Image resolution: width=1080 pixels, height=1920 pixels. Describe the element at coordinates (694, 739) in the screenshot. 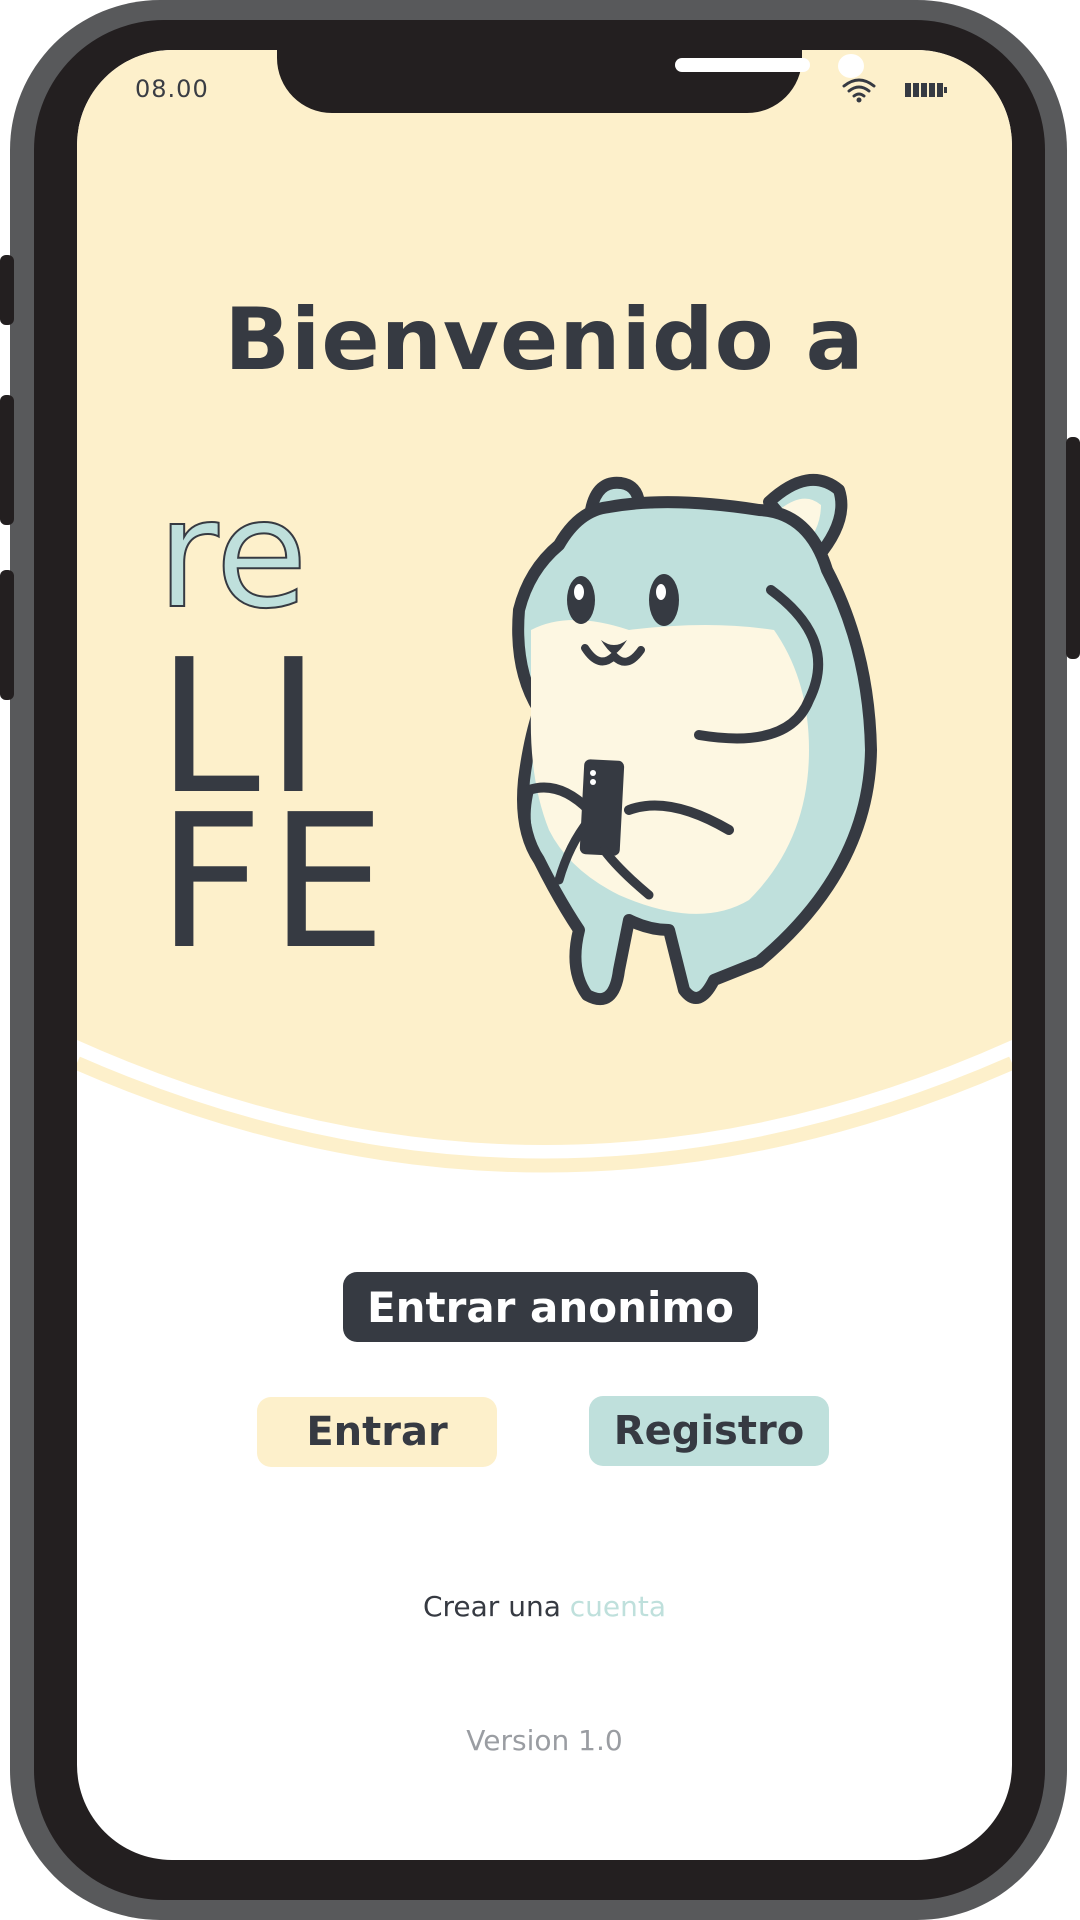

I see `hamster-mascot-illustration` at that location.